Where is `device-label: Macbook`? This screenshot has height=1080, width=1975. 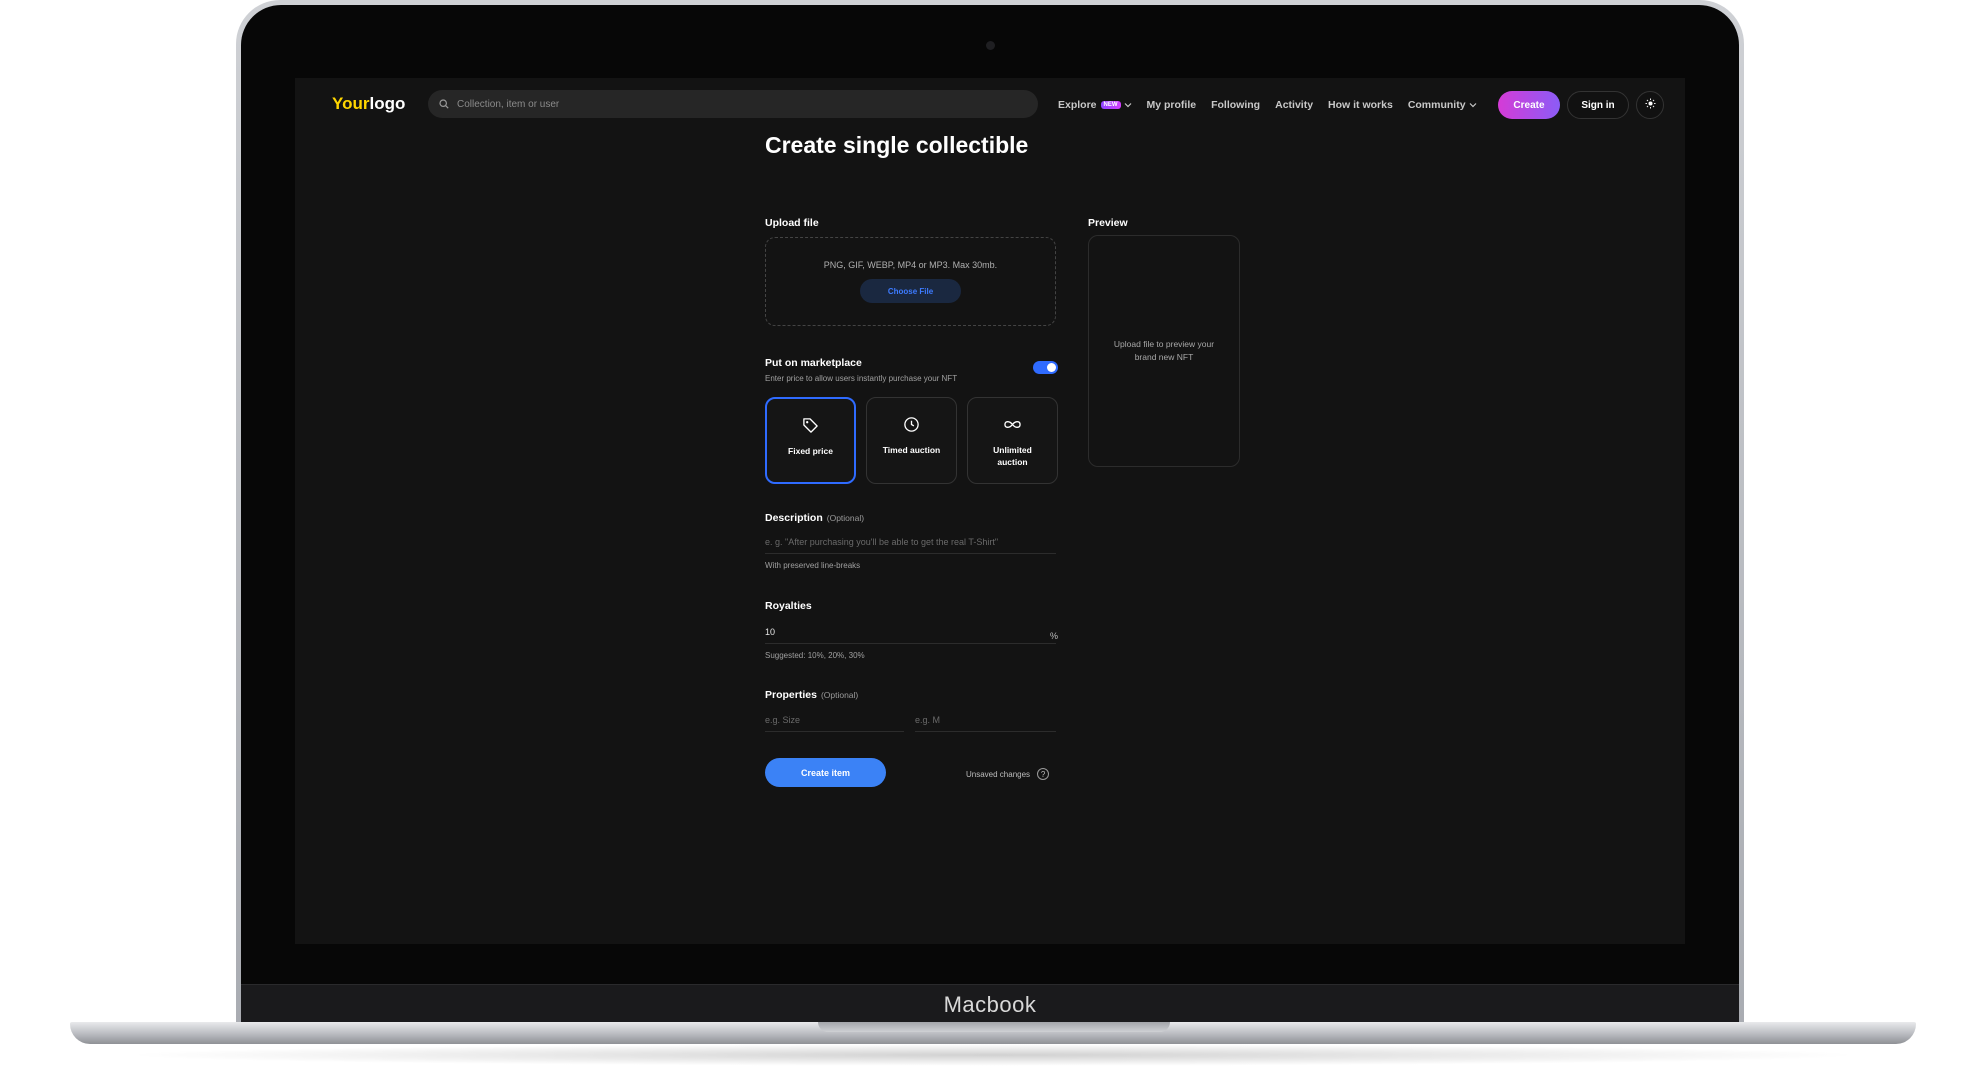
device-label: Macbook is located at coordinates (990, 1004).